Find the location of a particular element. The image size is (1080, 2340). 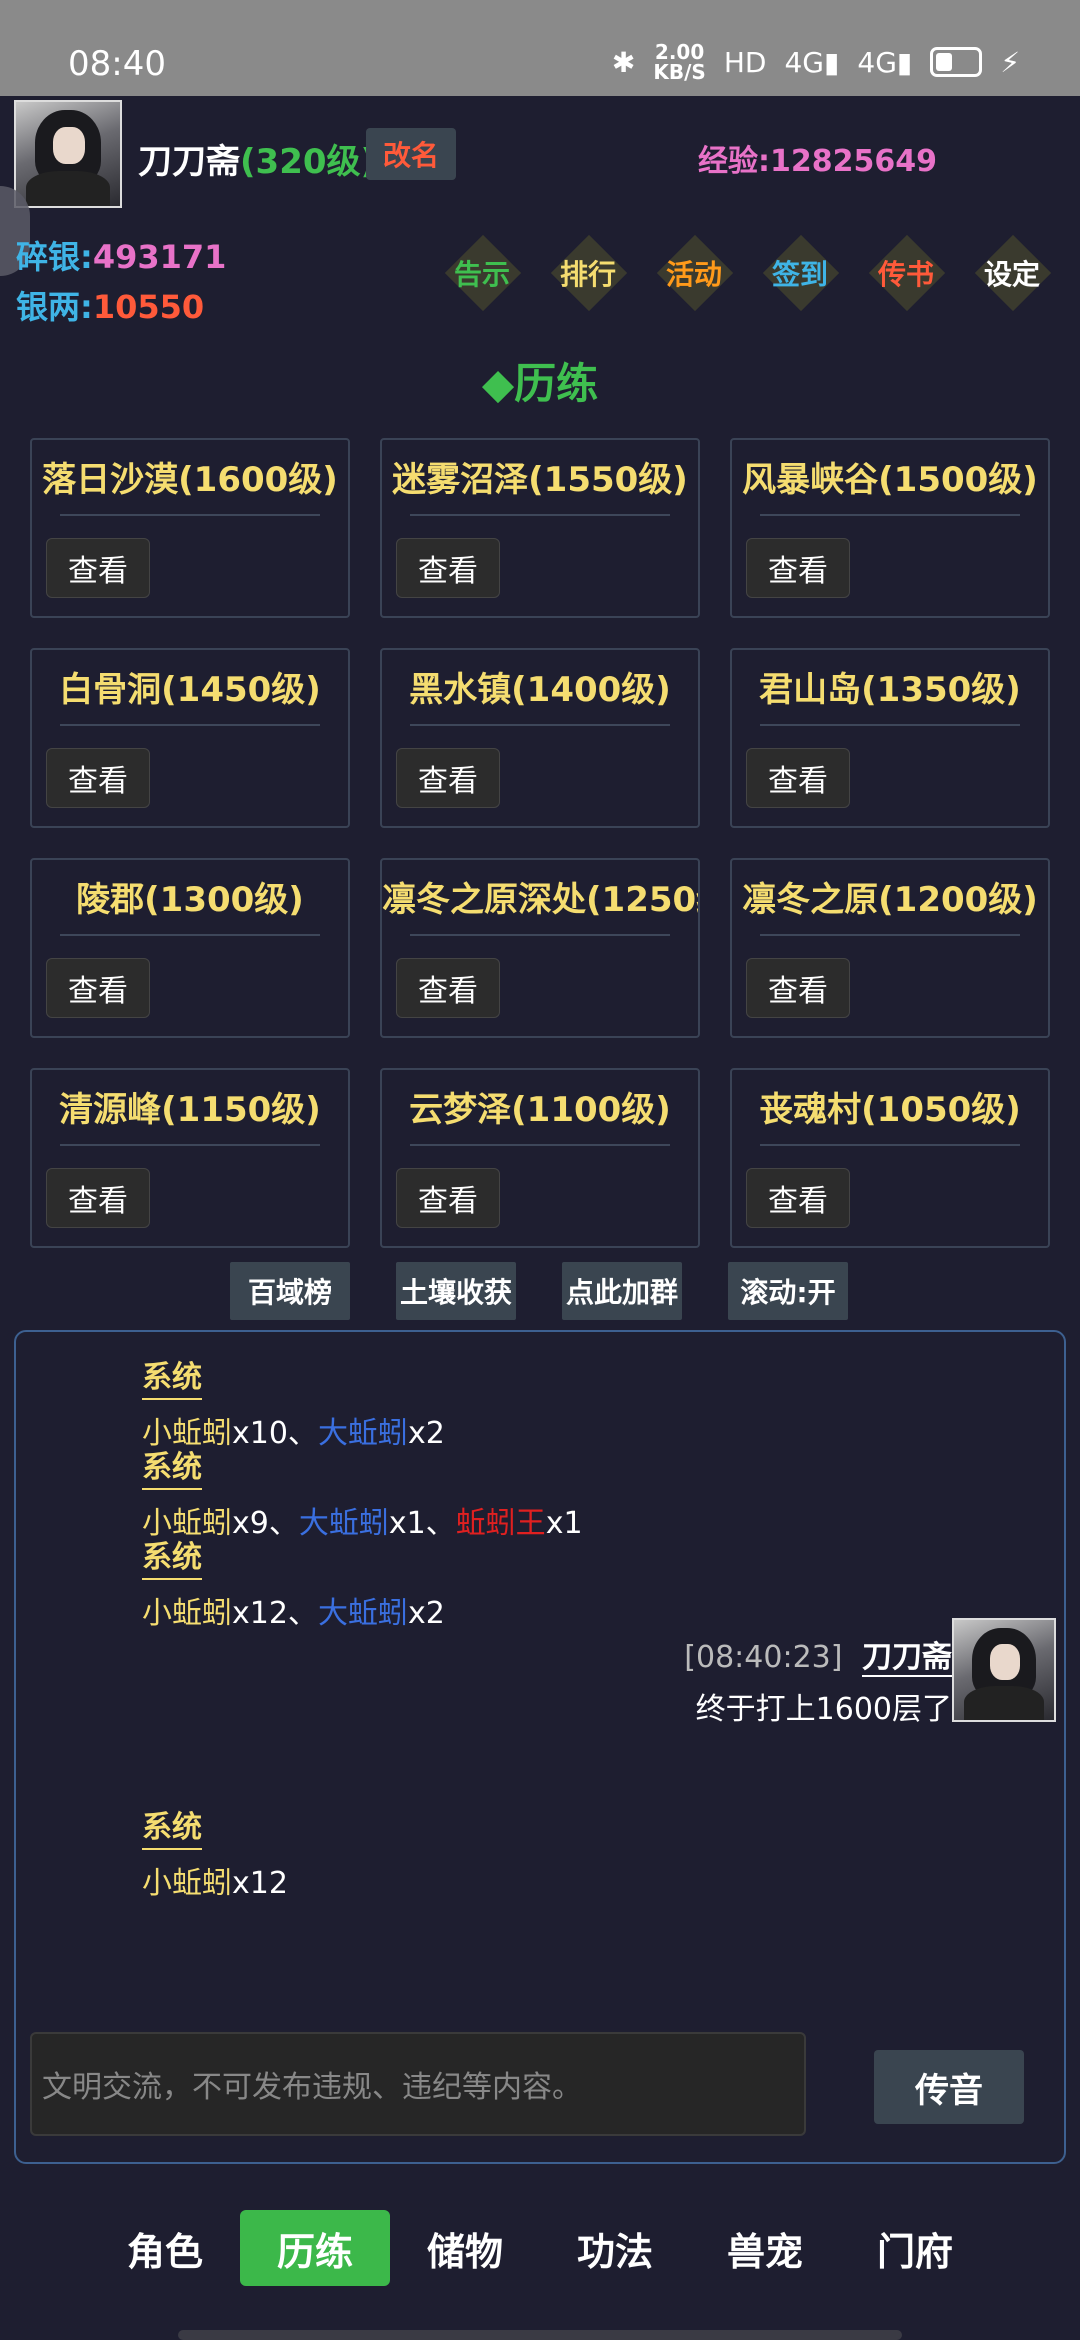

item-name: 大蚯蚓 is located at coordinates (362, 1613).